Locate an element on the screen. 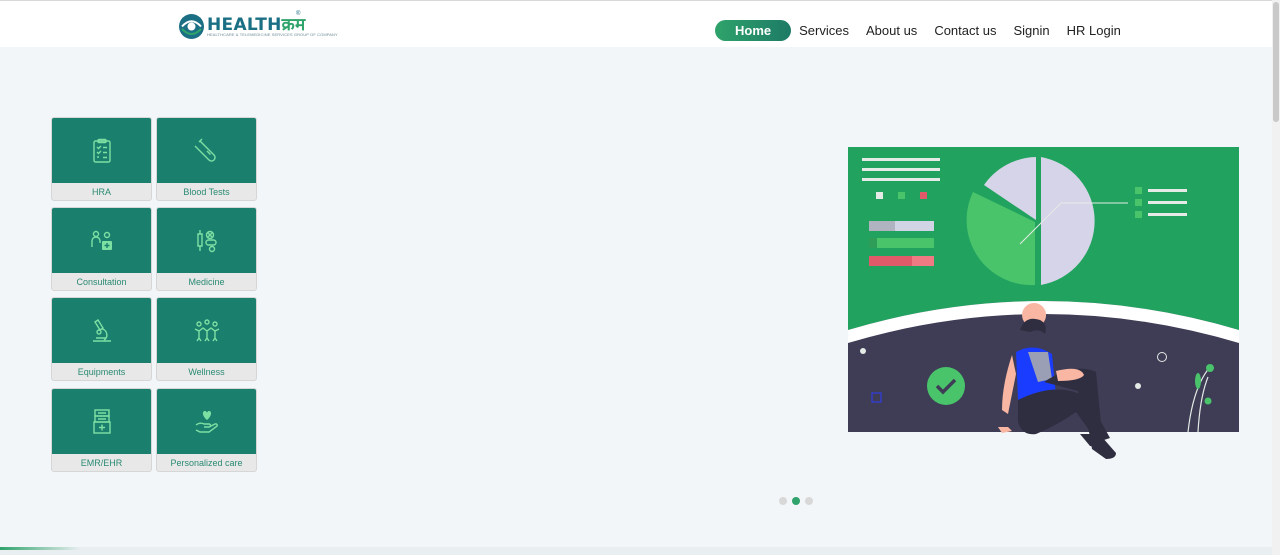  nav-home: Home is located at coordinates (753, 30).